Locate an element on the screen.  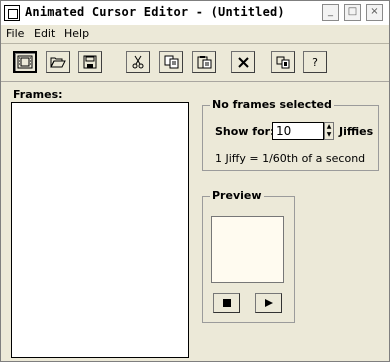
frames-label: Frames: is located at coordinates (38, 94).